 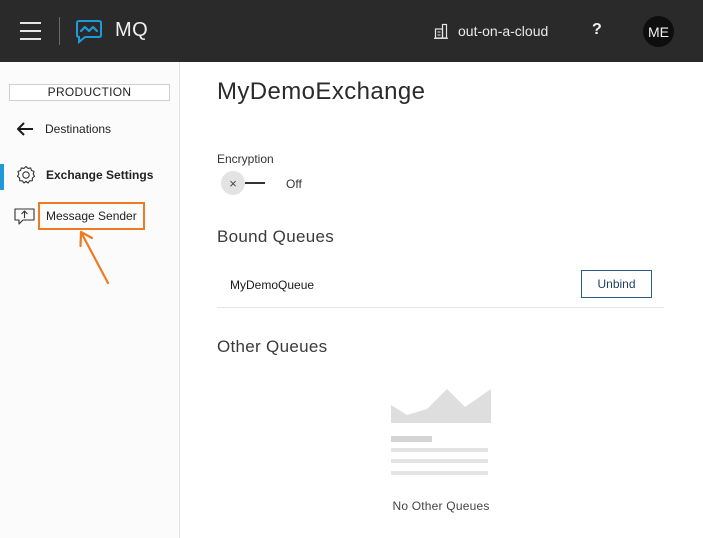 I want to click on page-title: MyDemoExchange, so click(x=321, y=91).